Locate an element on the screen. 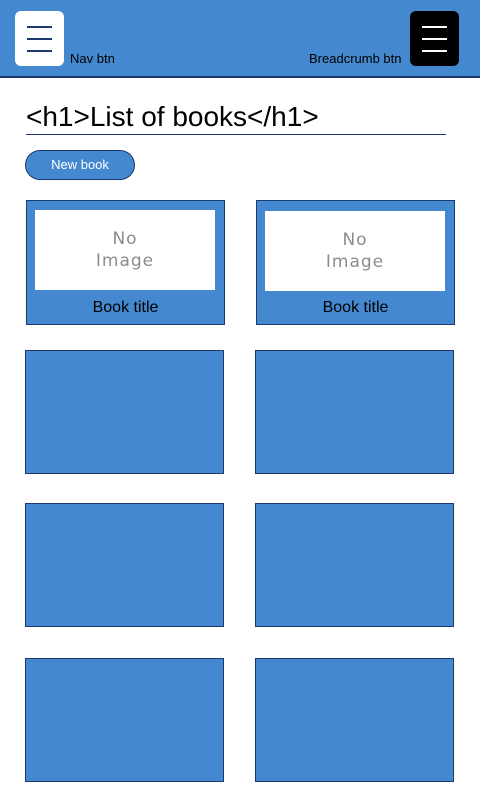 The image size is (480, 800). page-title: <h1>List of books</h1> is located at coordinates (236, 117).